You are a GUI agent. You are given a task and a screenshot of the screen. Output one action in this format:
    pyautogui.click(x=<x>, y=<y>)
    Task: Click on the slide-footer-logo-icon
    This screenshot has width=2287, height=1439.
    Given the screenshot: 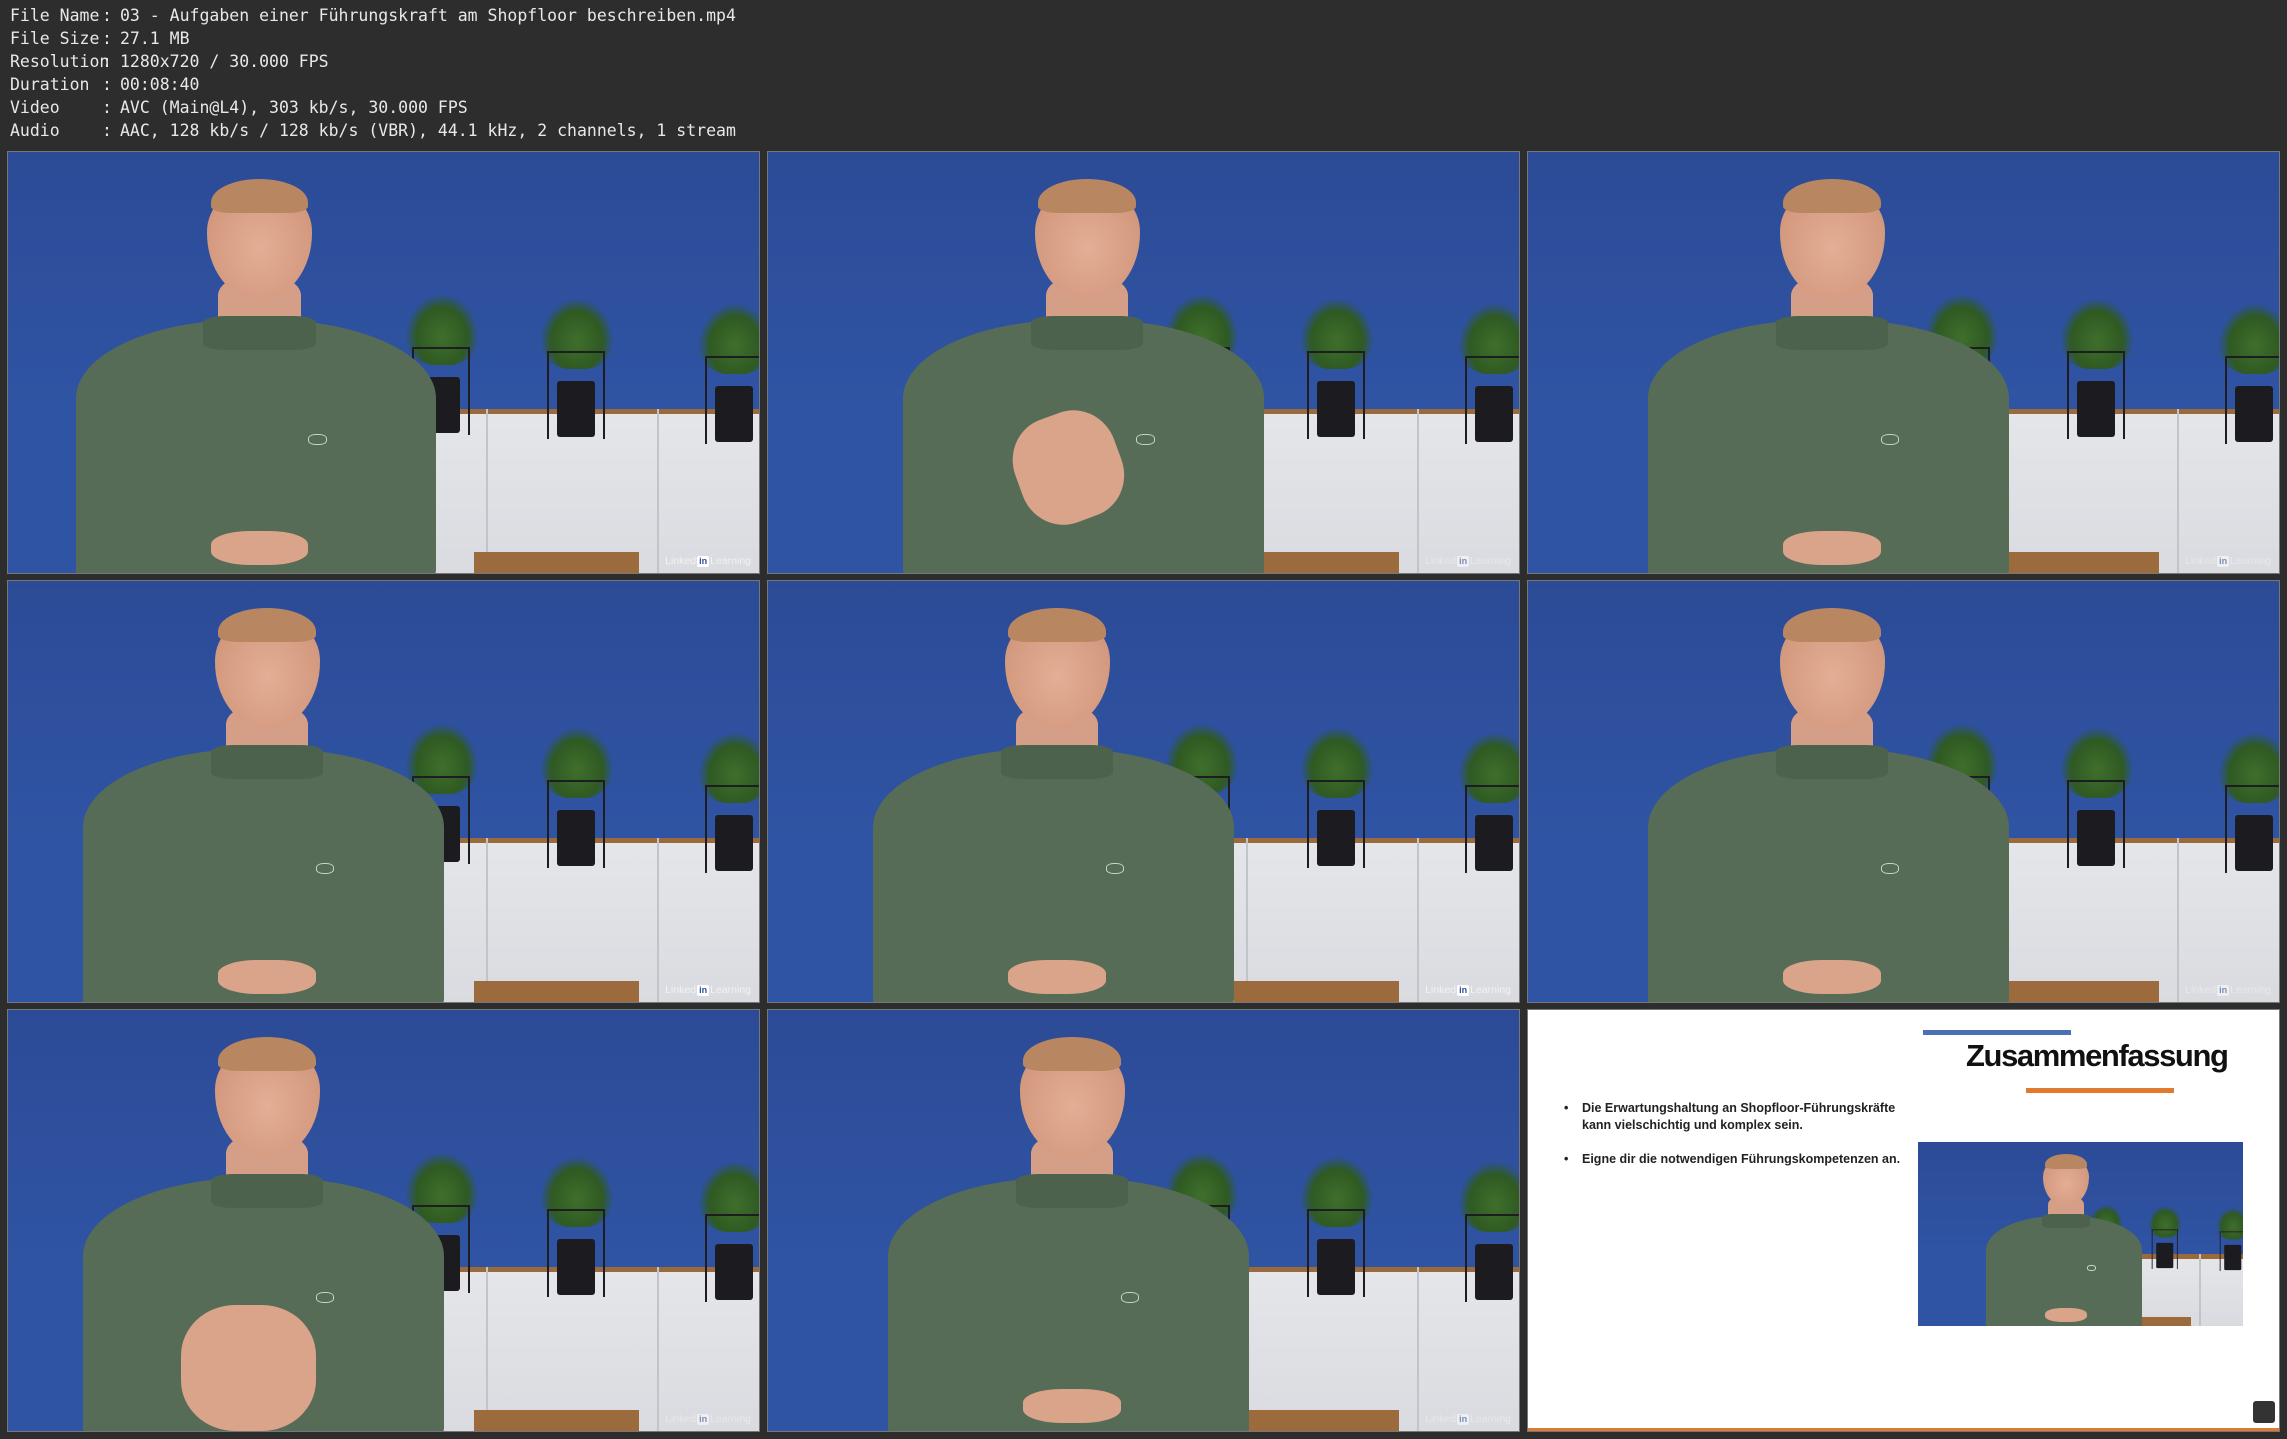 What is the action you would take?
    pyautogui.click(x=2264, y=1412)
    